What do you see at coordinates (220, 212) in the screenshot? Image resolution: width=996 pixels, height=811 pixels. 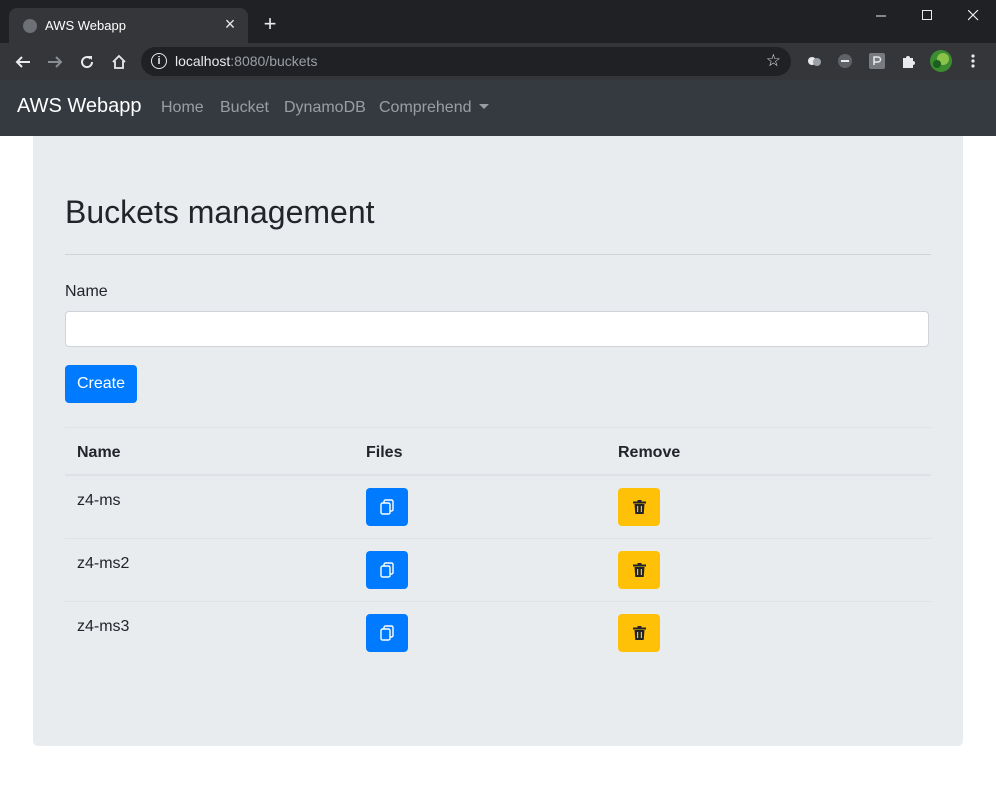 I see `page-title: Buckets management` at bounding box center [220, 212].